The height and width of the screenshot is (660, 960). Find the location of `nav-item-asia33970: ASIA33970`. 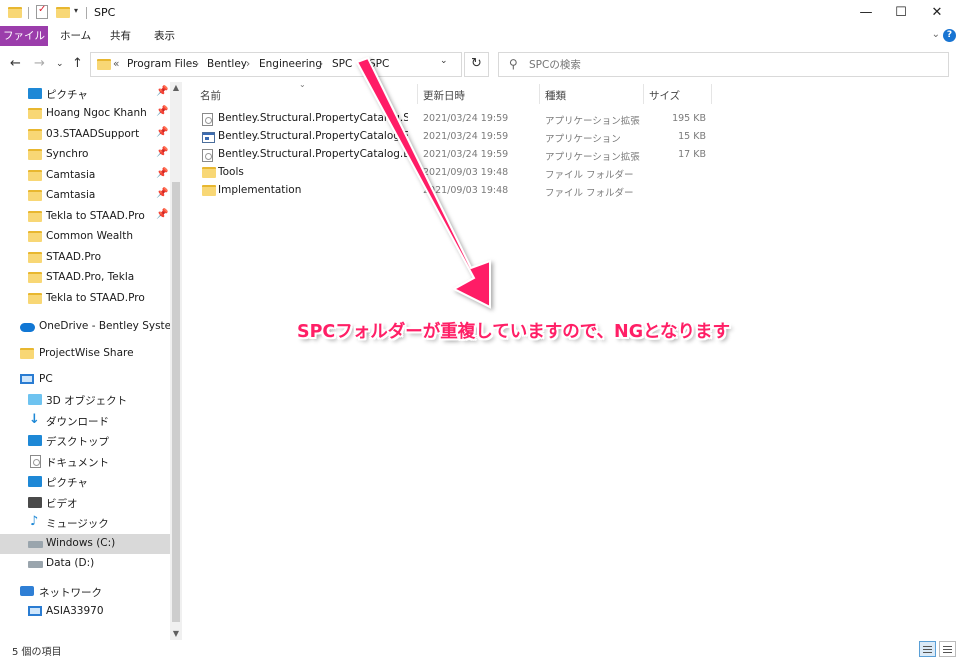

nav-item-asia33970: ASIA33970 is located at coordinates (85, 612).